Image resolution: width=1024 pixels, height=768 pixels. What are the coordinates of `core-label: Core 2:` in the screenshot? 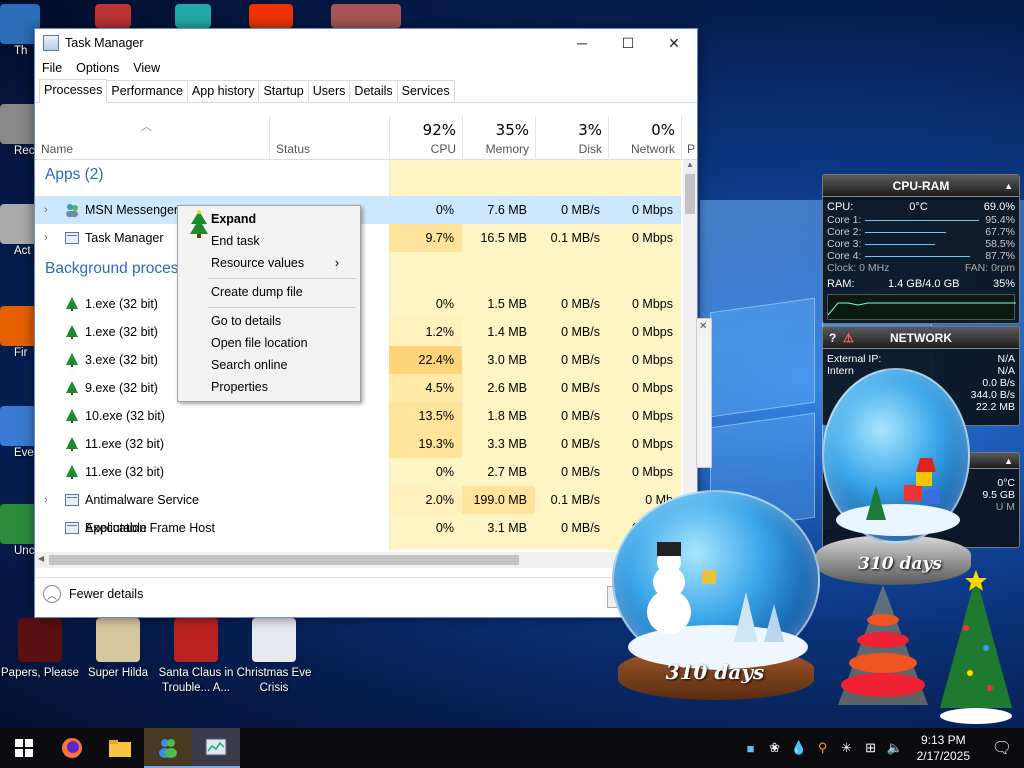 It's located at (844, 232).